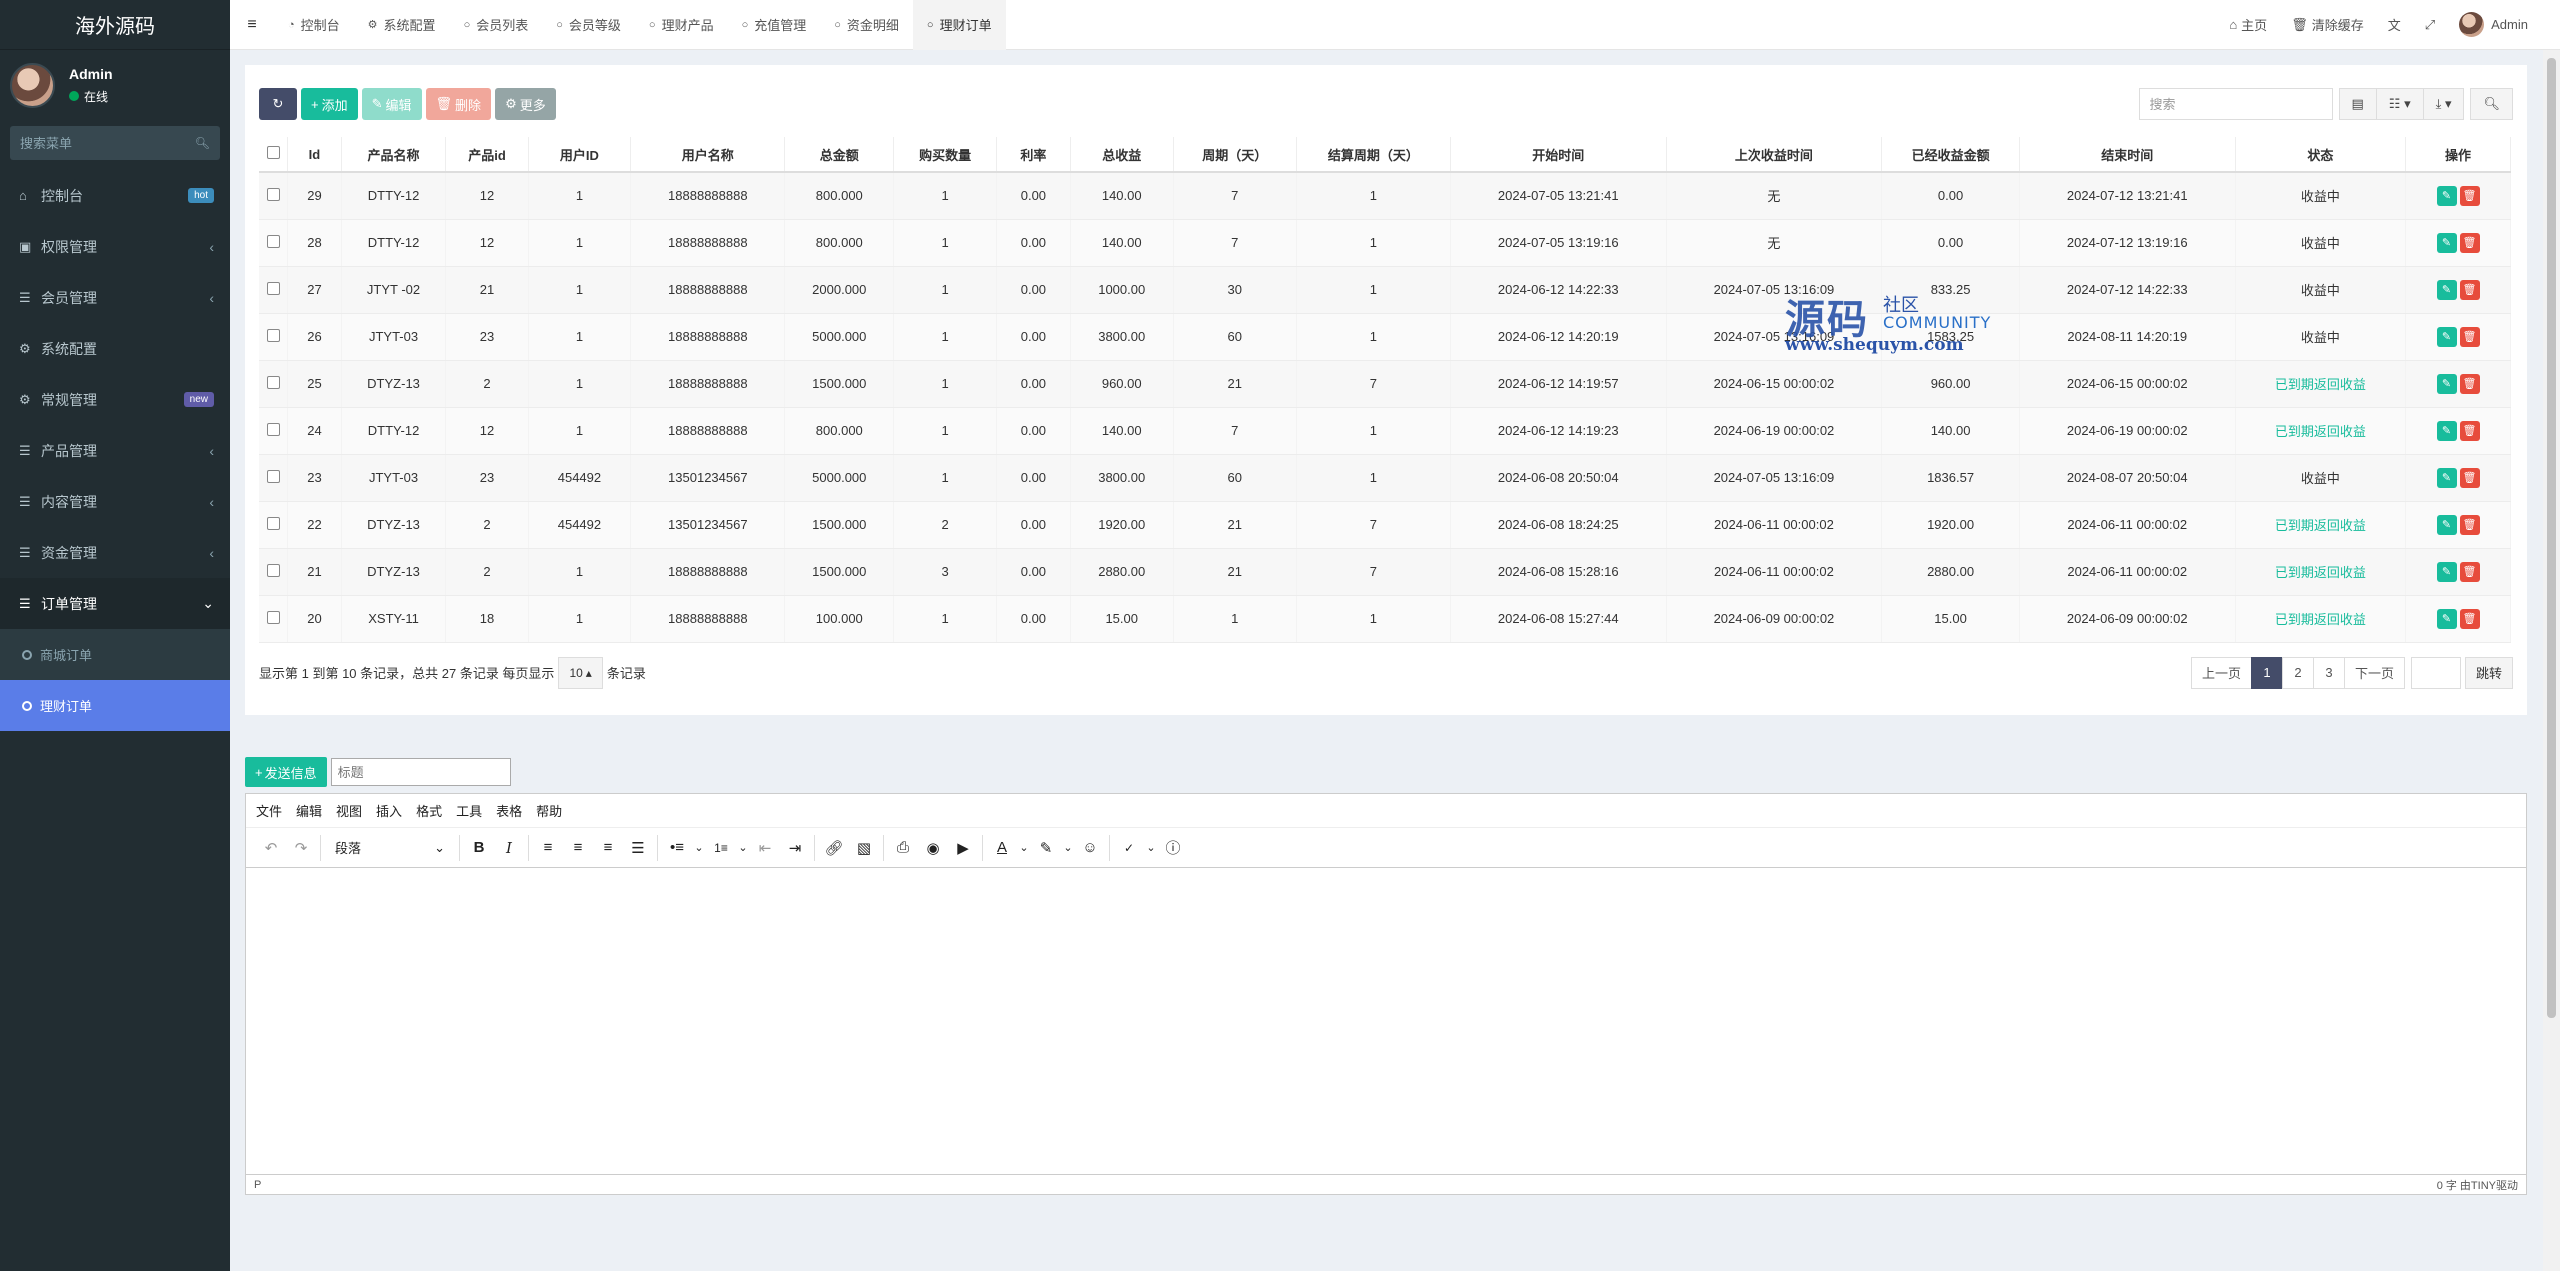 The width and height of the screenshot is (2560, 1271). Describe the element at coordinates (2493, 24) in the screenshot. I see `admin-menu: Admin` at that location.